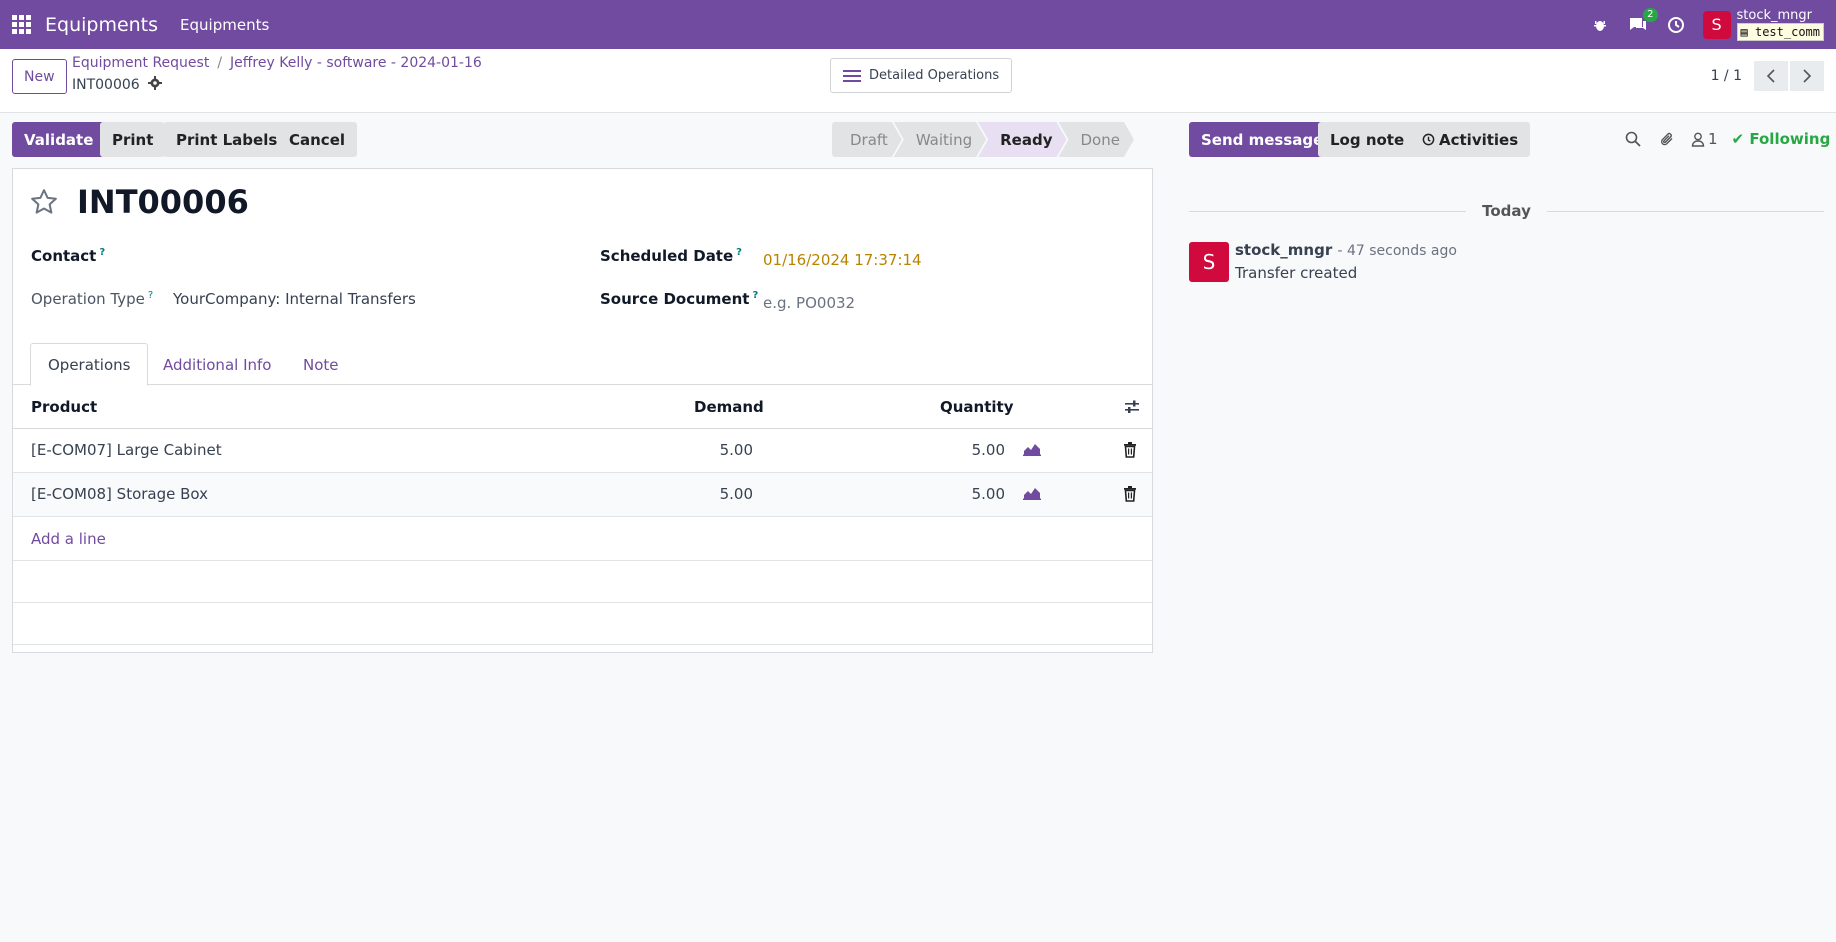  Describe the element at coordinates (154, 85) in the screenshot. I see `gear-icon` at that location.